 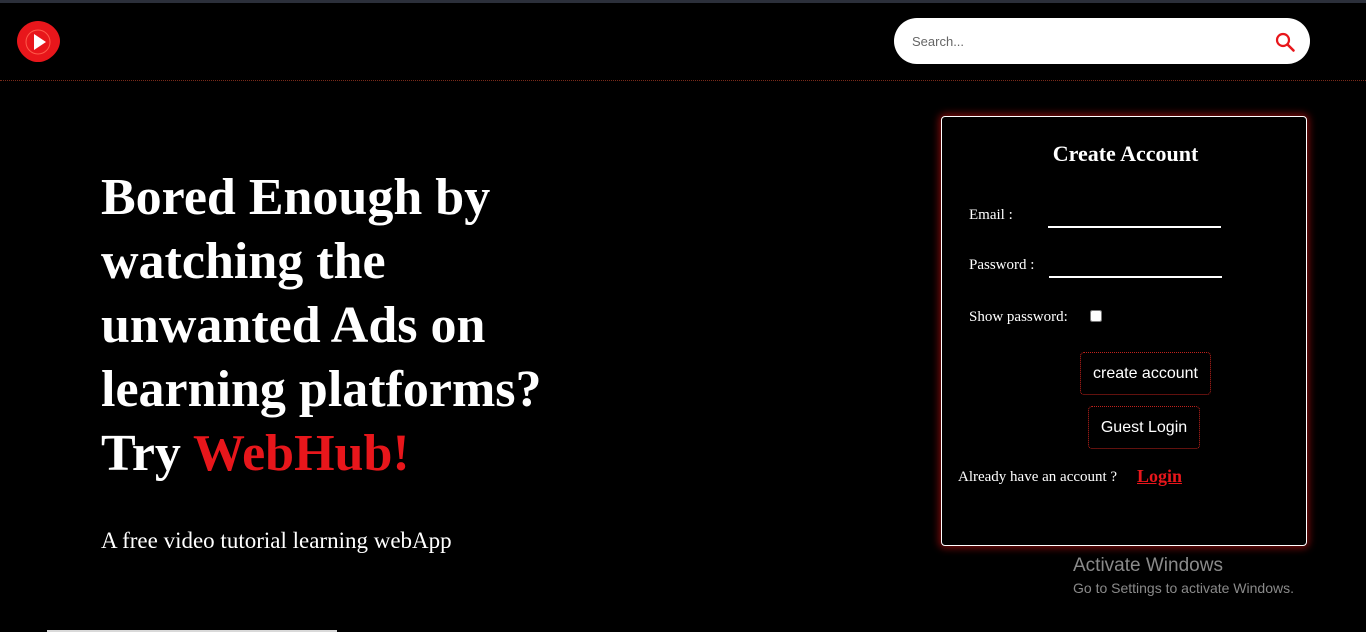 I want to click on headline-try: Try, so click(x=147, y=453).